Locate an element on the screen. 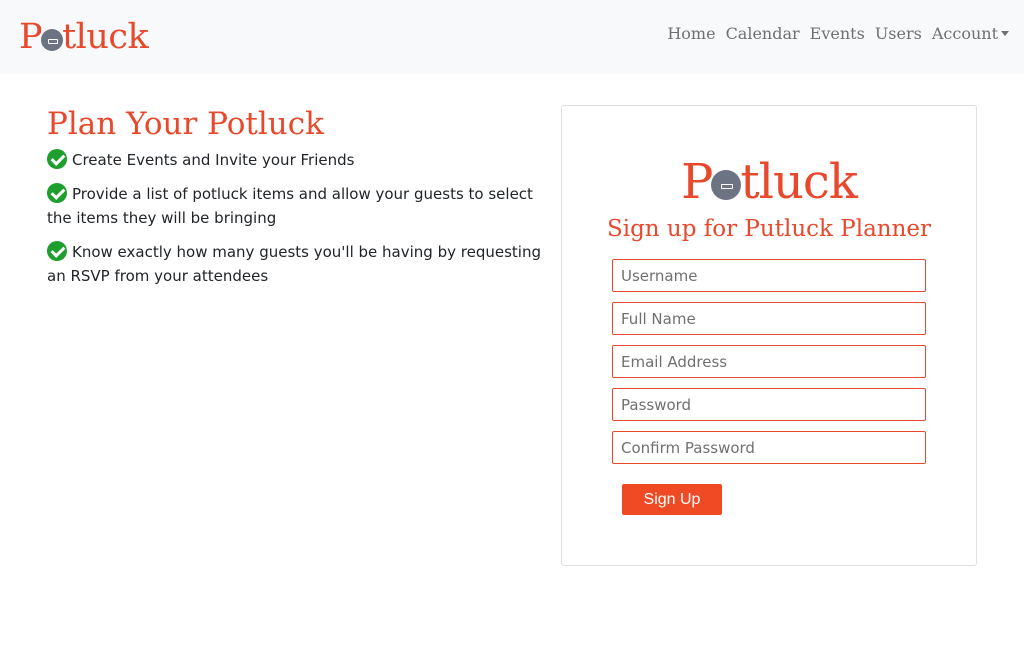  signup-logo-suffix: tluck is located at coordinates (799, 182).